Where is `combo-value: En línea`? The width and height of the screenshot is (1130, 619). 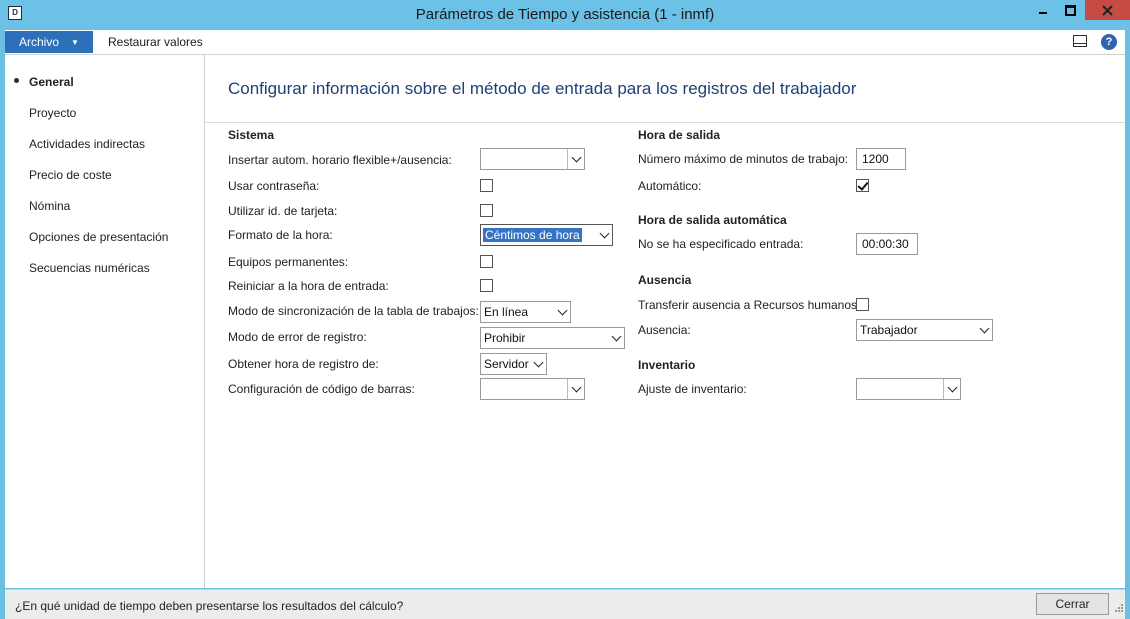
combo-value: En línea is located at coordinates (506, 312).